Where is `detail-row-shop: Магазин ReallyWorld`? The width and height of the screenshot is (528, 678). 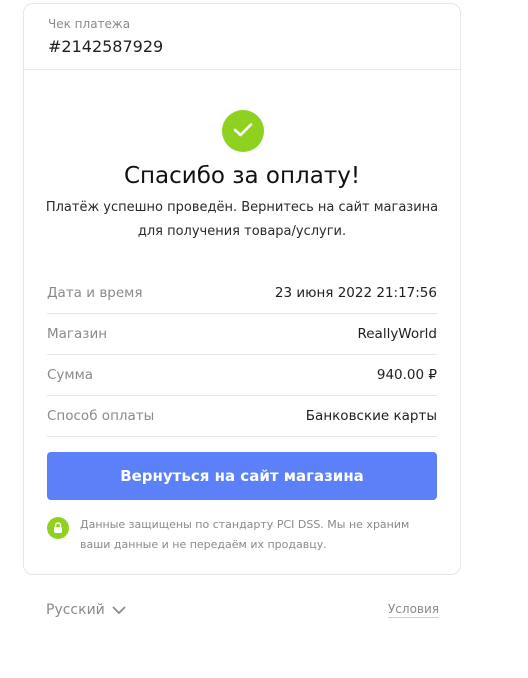 detail-row-shop: Магазин ReallyWorld is located at coordinates (242, 334).